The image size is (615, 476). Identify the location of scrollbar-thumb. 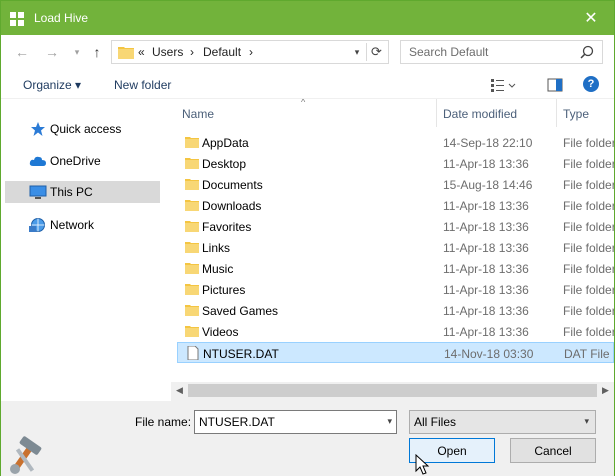
(392, 390).